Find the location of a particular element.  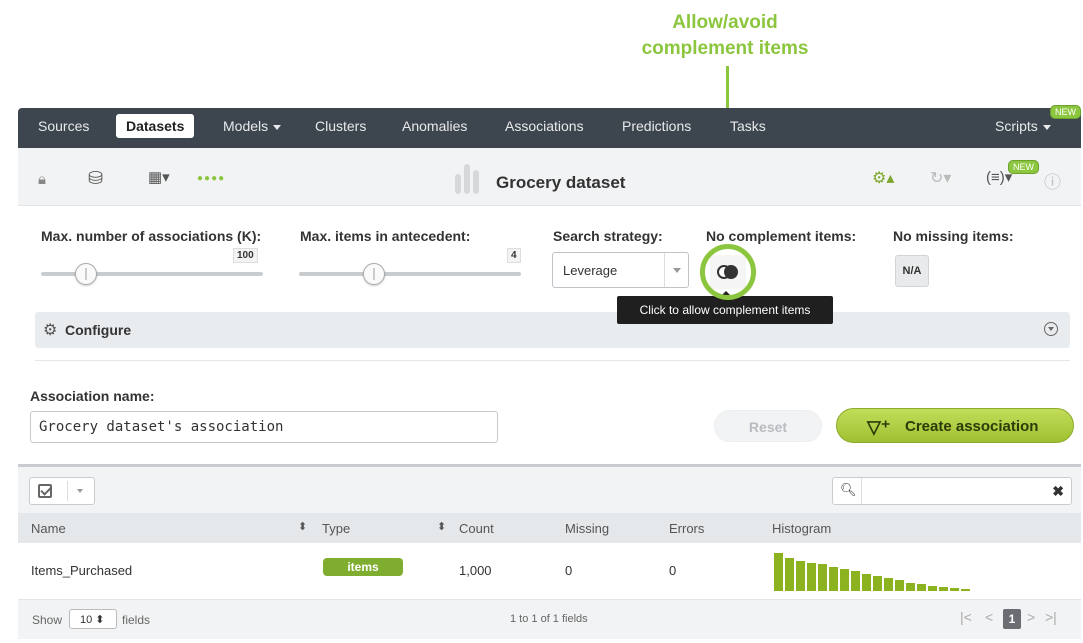

cell-name: Items_Purchased is located at coordinates (81, 570).